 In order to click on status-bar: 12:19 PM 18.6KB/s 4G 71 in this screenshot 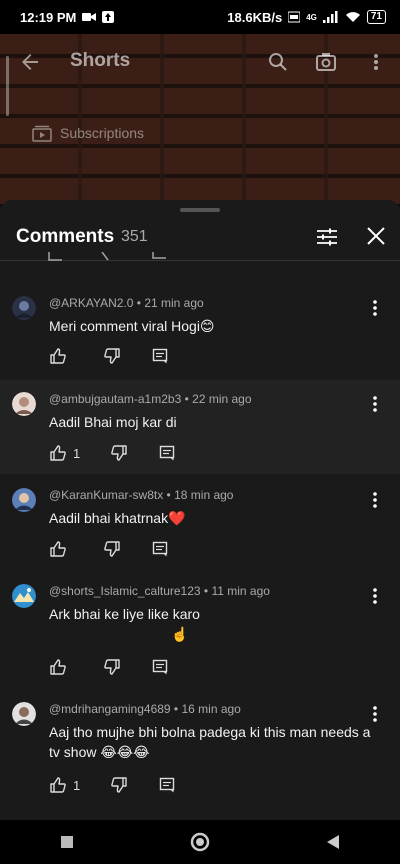, I will do `click(200, 17)`.